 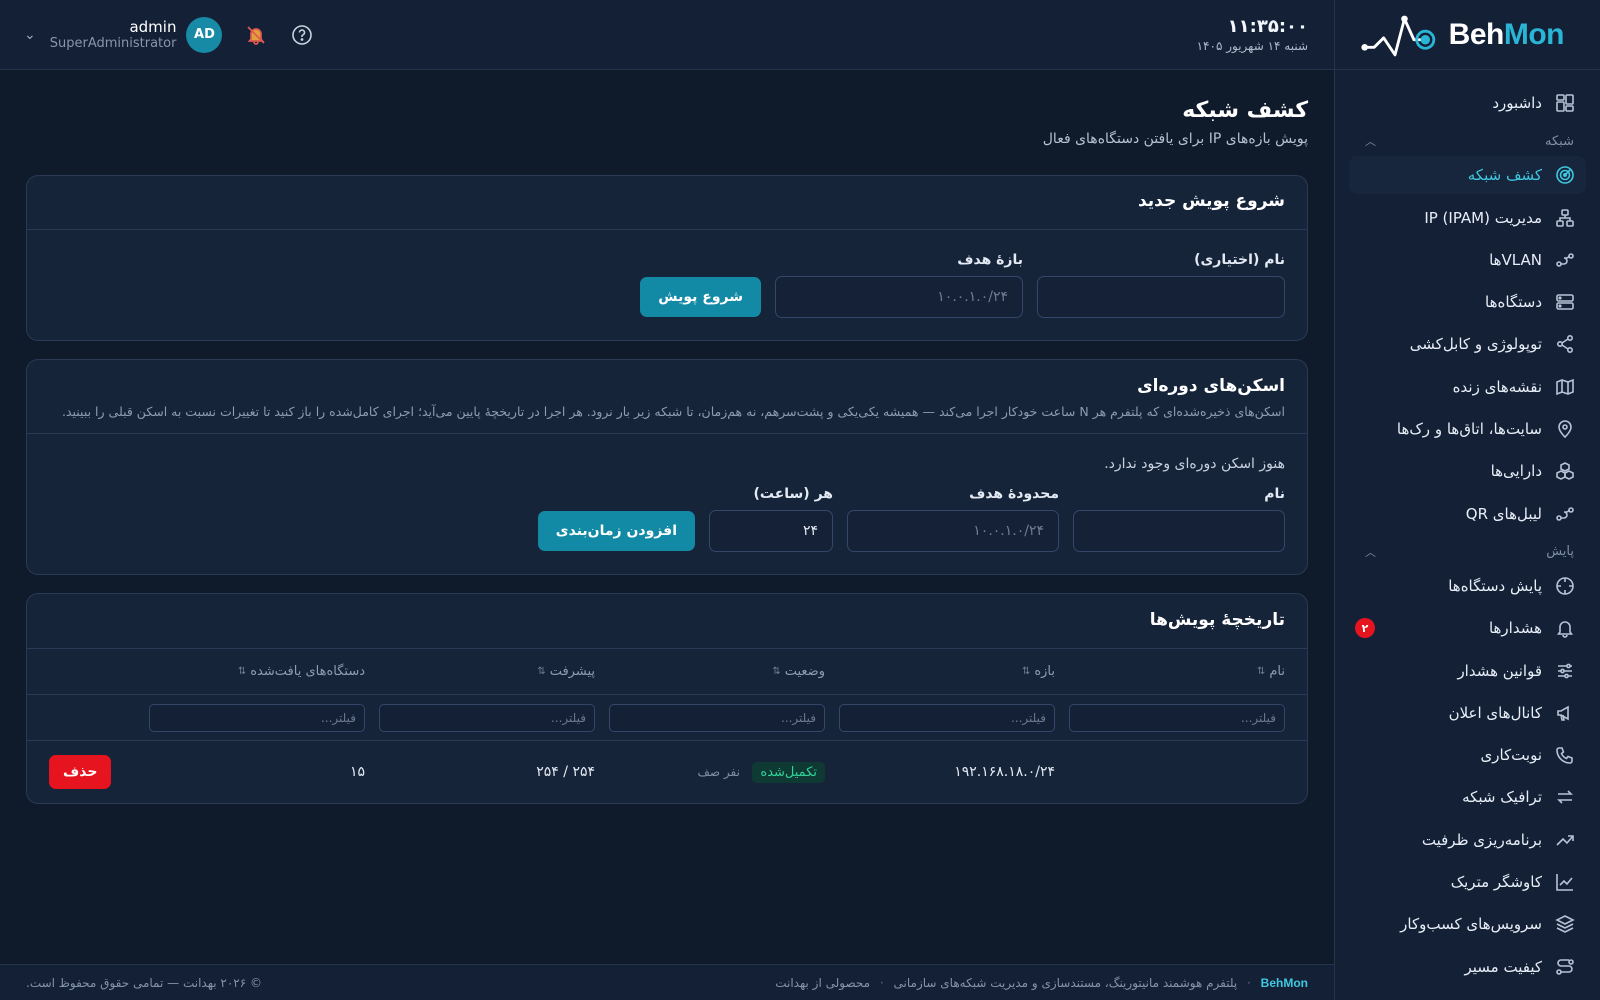 What do you see at coordinates (990, 260) in the screenshot?
I see `field-label: بازهٔ هدف` at bounding box center [990, 260].